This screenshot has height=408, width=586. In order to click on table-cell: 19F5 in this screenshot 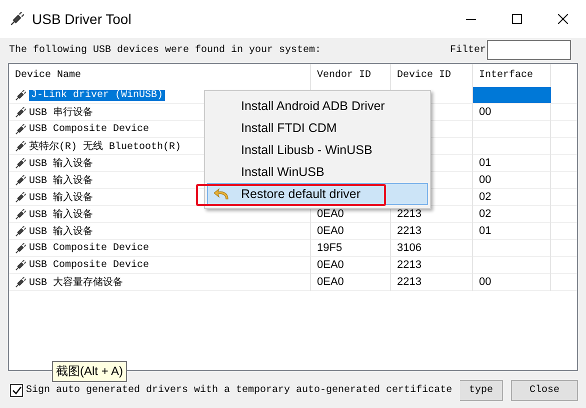, I will do `click(329, 248)`.